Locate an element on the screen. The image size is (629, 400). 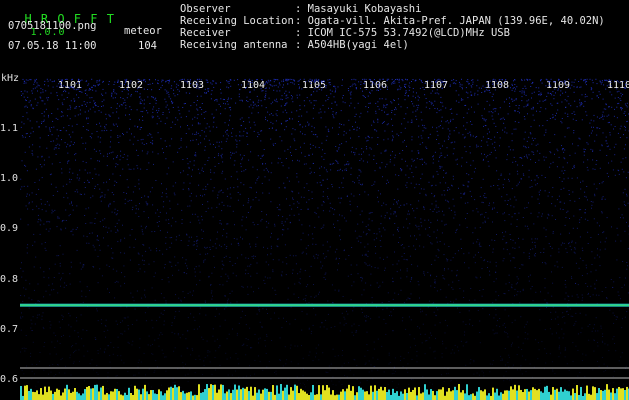
y-tick-label: 1.1 is located at coordinates (9, 128).